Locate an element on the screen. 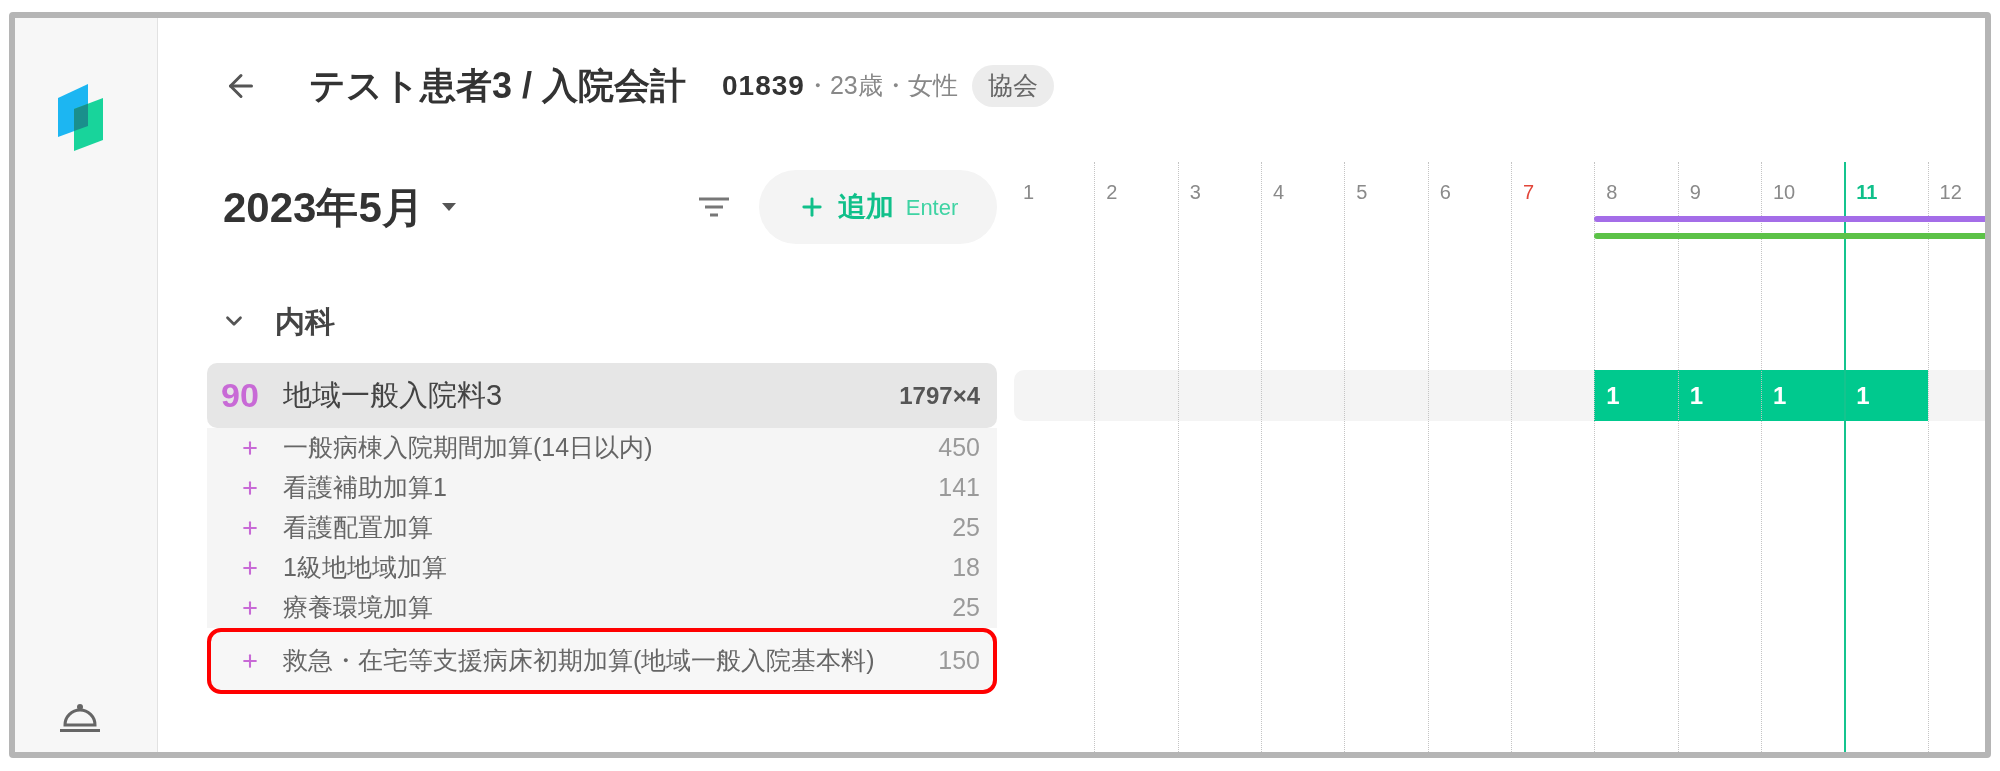 The height and width of the screenshot is (771, 2000). day-label: 11 is located at coordinates (1867, 192).